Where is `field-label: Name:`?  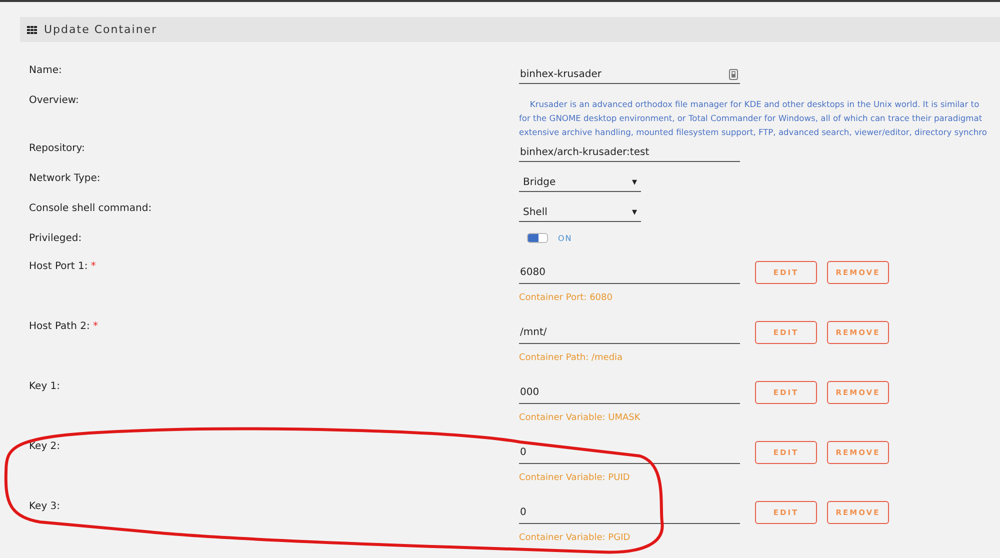
field-label: Name: is located at coordinates (45, 70).